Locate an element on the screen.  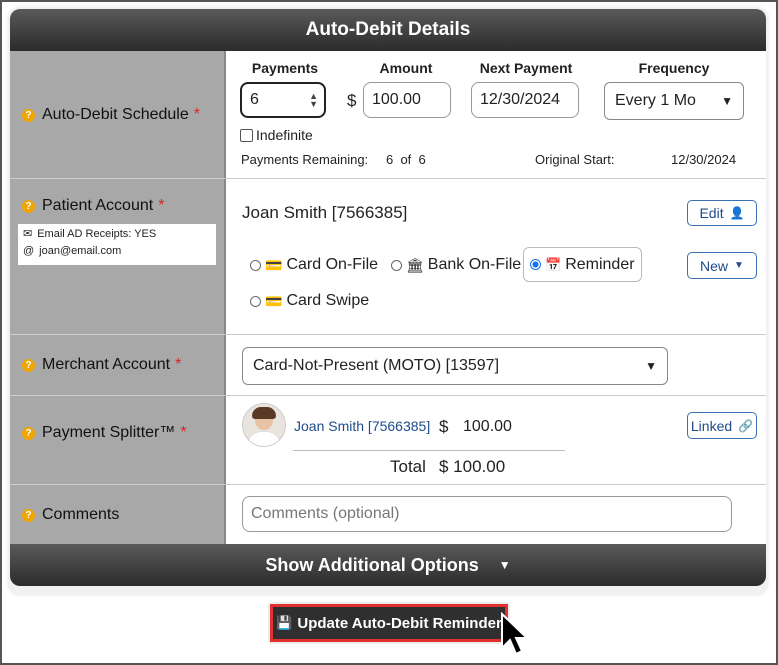
schedule-label: Auto-Debit Schedule is located at coordinates (115, 114).